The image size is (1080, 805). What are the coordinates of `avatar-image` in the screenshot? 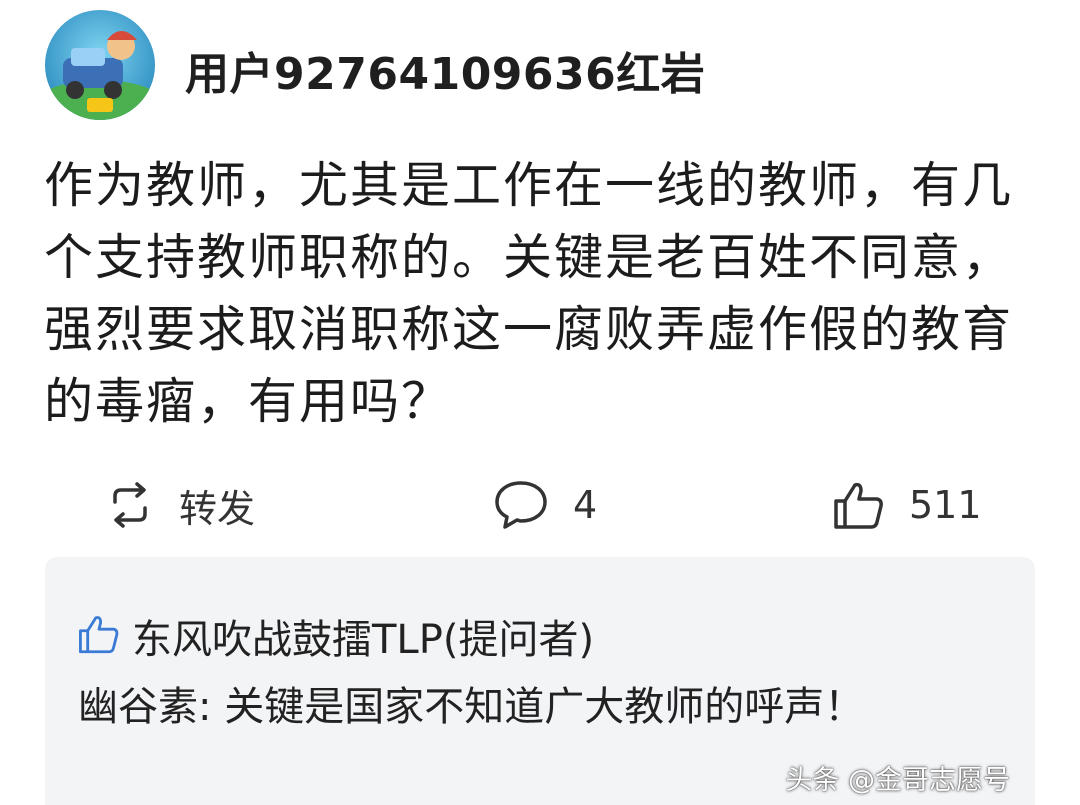 It's located at (100, 65).